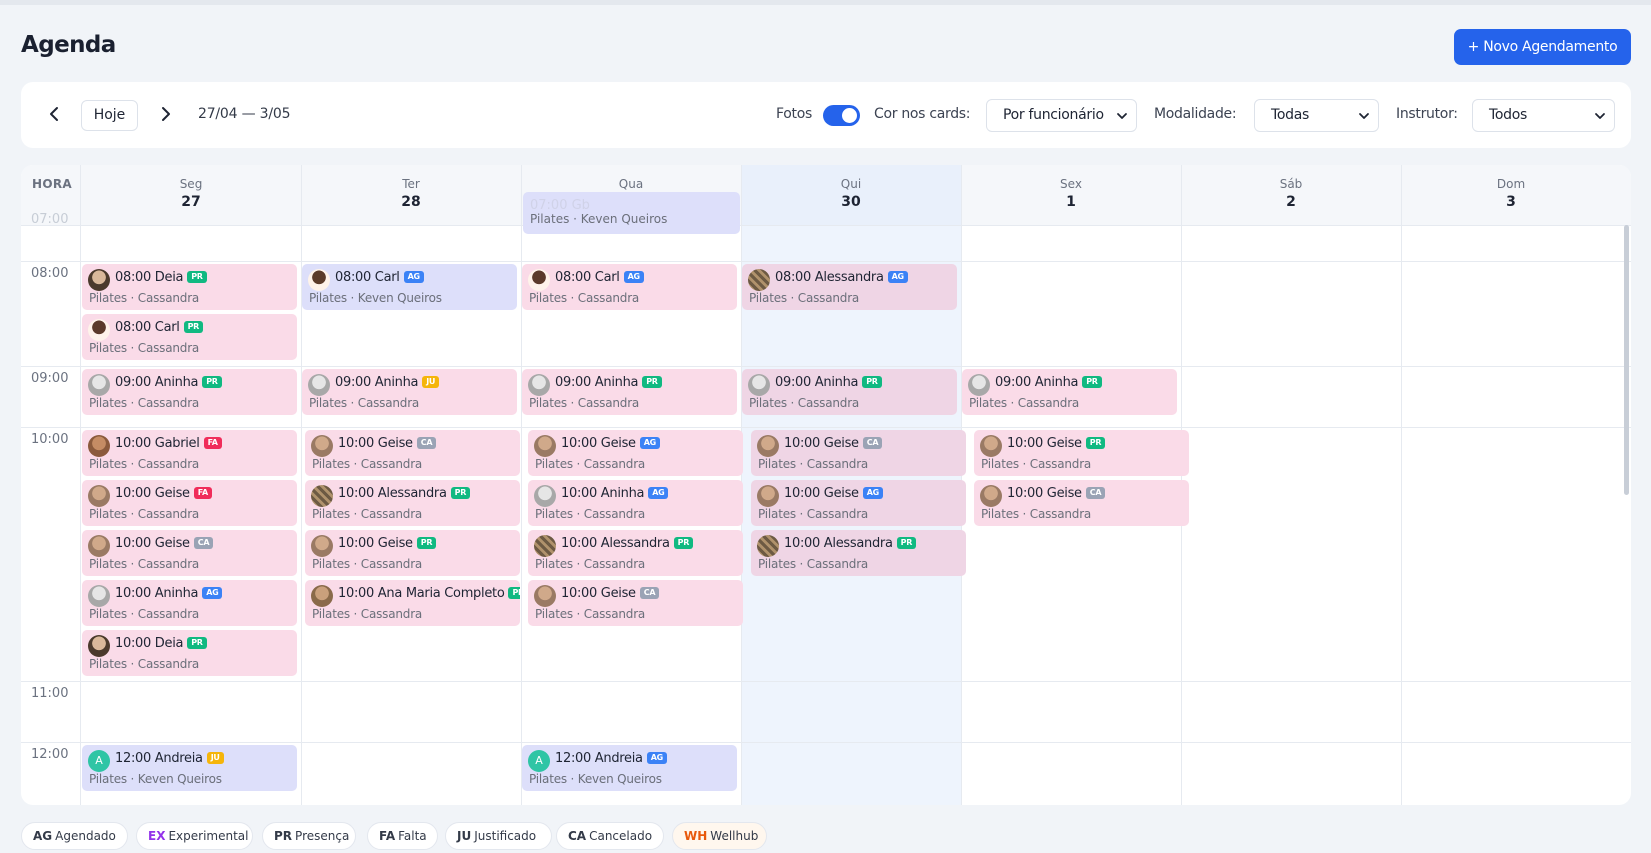 This screenshot has width=1651, height=853. What do you see at coordinates (611, 758) in the screenshot?
I see `event-title: 12:00 Andreia AG` at bounding box center [611, 758].